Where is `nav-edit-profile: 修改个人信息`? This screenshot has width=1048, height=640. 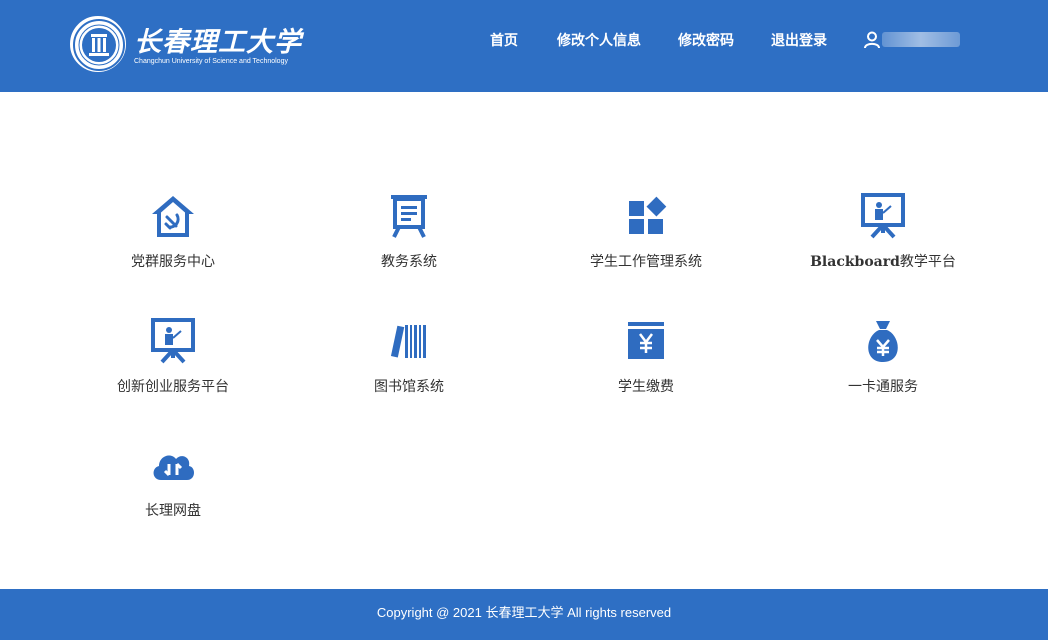
nav-edit-profile: 修改个人信息 is located at coordinates (599, 40).